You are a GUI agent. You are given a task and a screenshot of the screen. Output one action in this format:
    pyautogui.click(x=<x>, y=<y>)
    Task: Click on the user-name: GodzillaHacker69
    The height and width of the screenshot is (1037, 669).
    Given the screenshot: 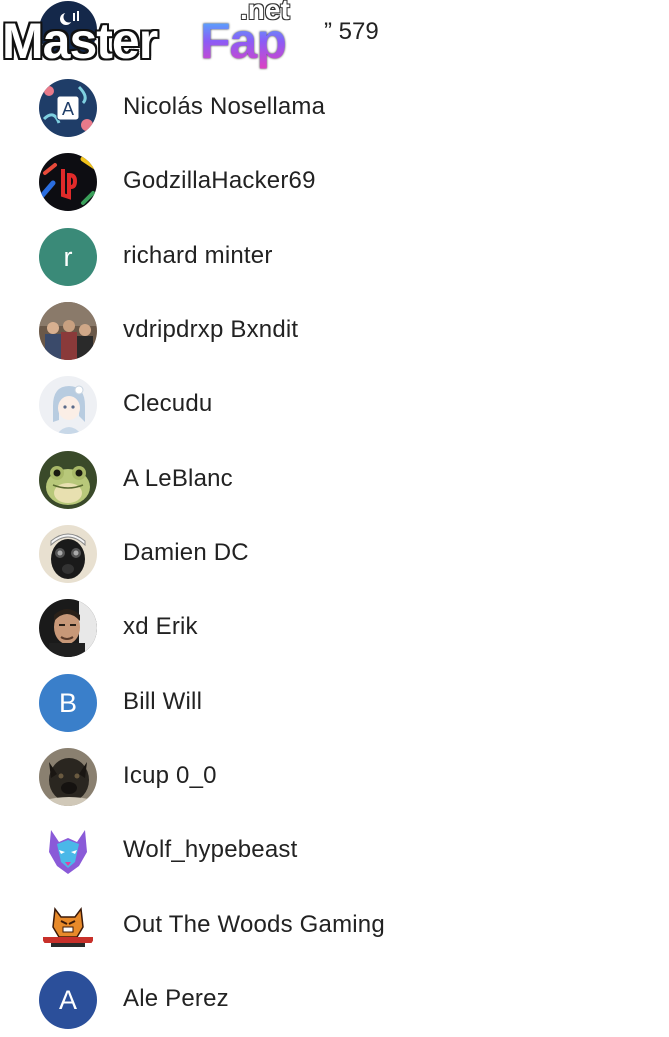 What is the action you would take?
    pyautogui.click(x=219, y=180)
    